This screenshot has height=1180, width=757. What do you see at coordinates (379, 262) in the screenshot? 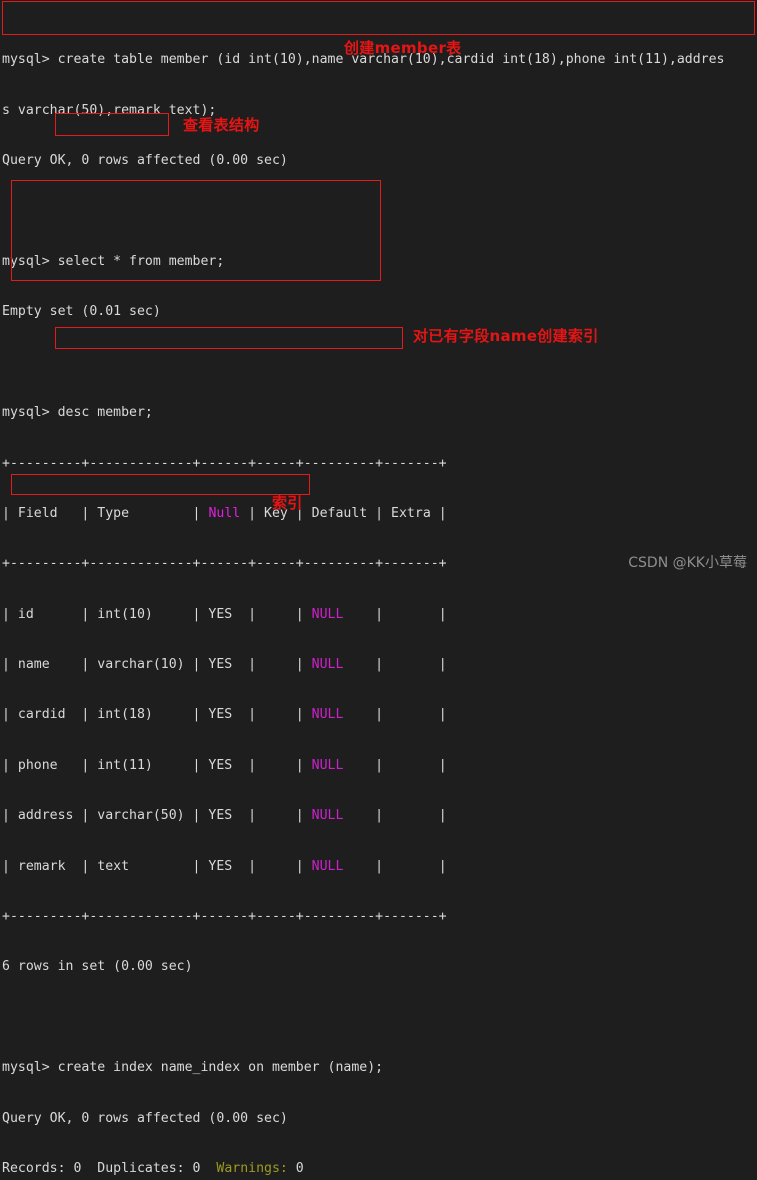
I see `terminal-line-cmd-select: mysql> select * from member;` at bounding box center [379, 262].